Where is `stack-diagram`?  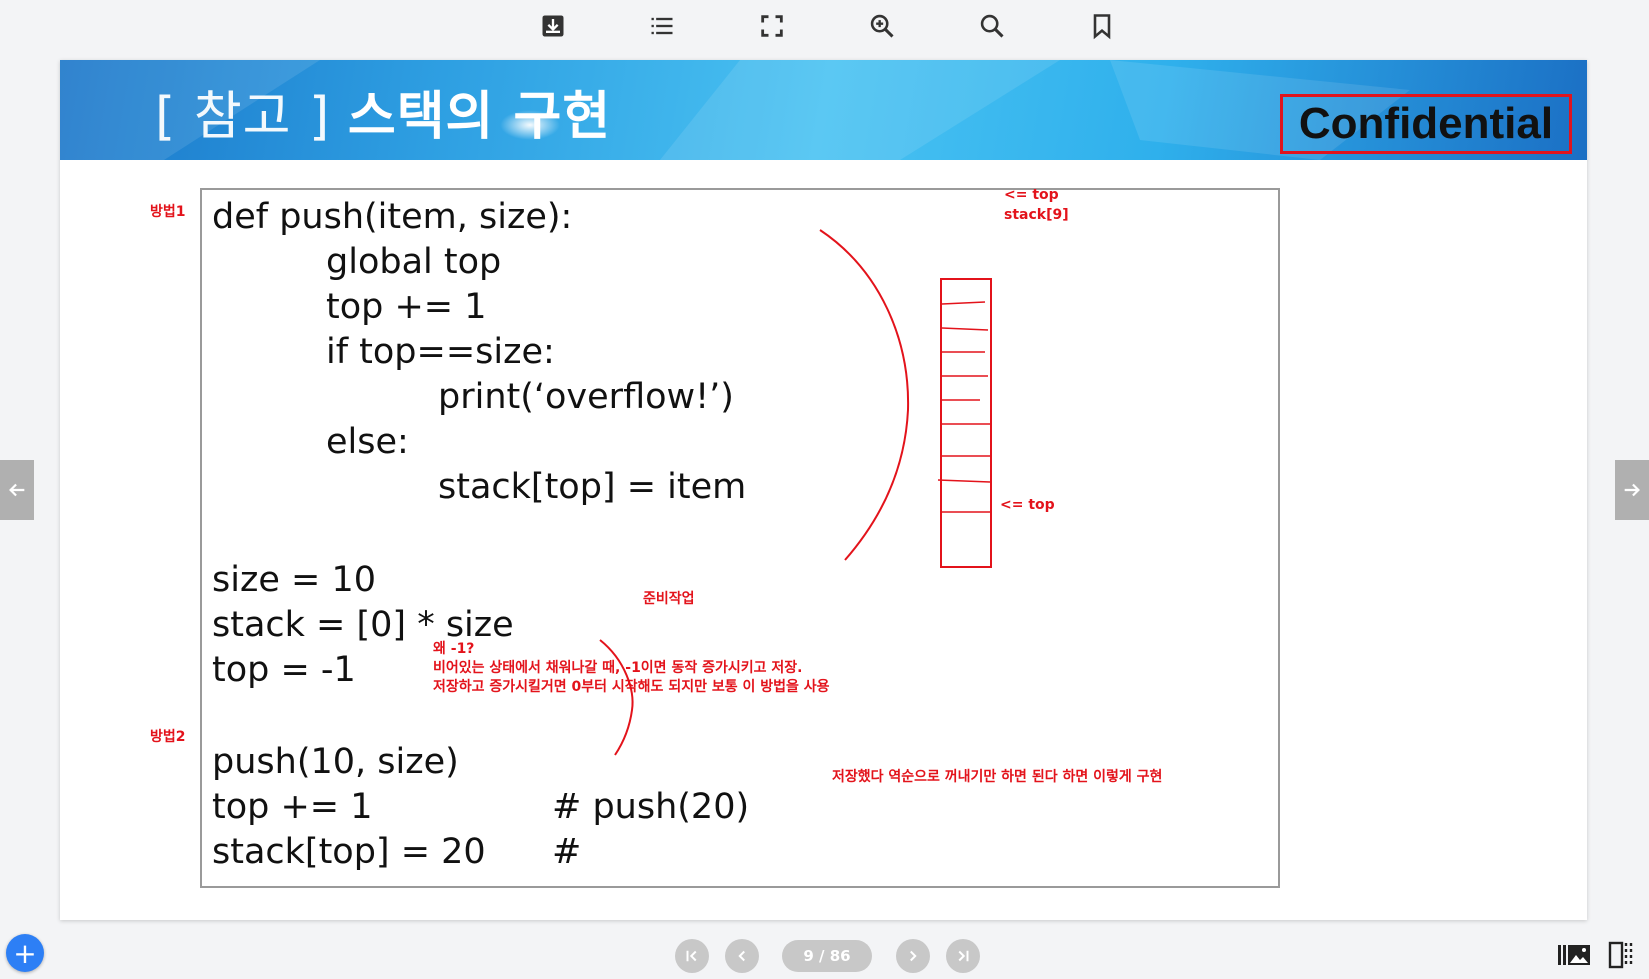
stack-diagram is located at coordinates (966, 423).